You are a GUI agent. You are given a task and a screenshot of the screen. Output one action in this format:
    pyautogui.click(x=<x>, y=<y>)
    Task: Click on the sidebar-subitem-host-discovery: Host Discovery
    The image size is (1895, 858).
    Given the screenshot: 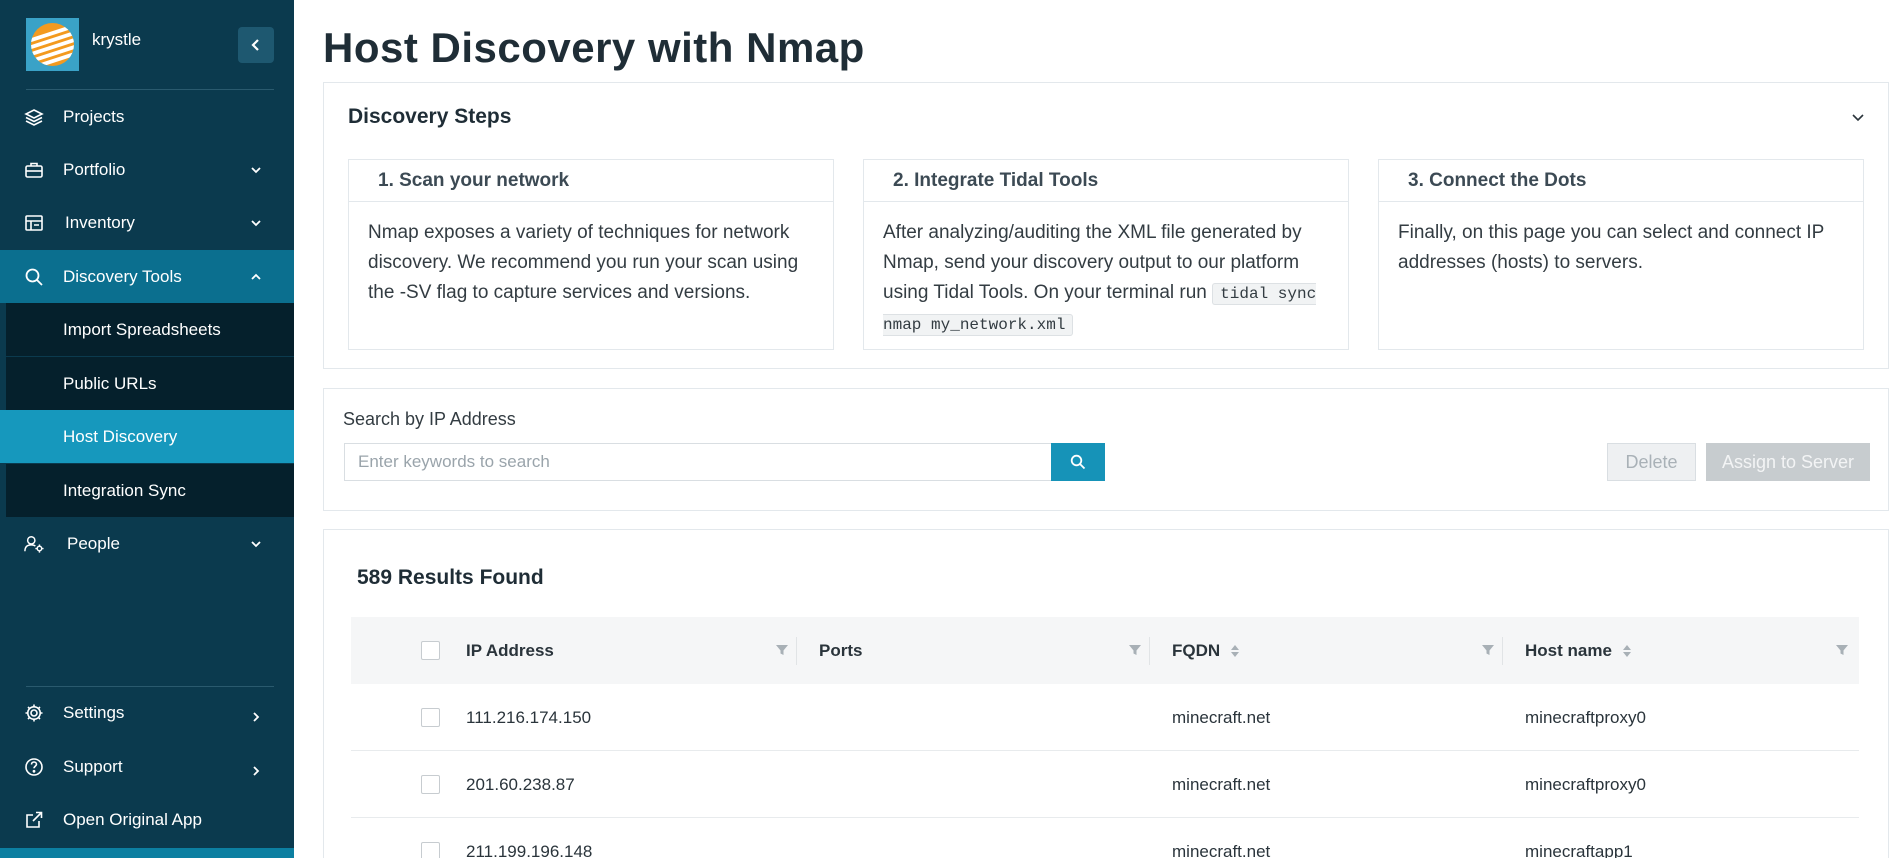 What is the action you would take?
    pyautogui.click(x=147, y=436)
    